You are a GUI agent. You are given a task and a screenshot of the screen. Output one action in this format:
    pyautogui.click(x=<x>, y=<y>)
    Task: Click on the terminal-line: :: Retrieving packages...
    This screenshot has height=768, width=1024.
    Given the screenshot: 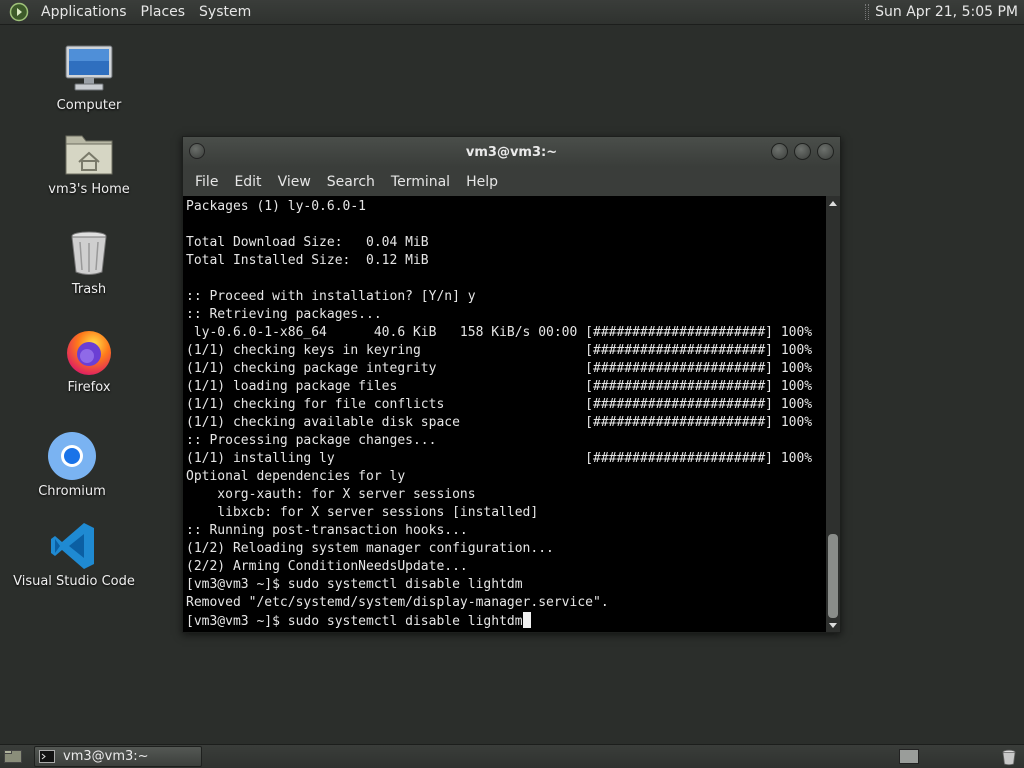 What is the action you would take?
    pyautogui.click(x=284, y=314)
    